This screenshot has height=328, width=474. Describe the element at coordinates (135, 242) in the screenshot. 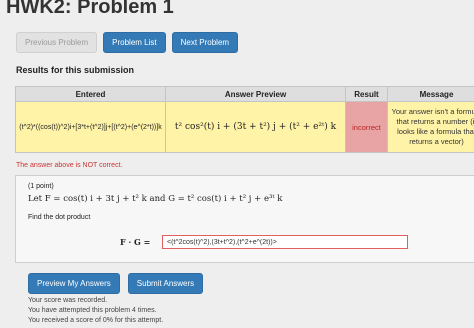

I see `dot-product-label: F · G =` at that location.